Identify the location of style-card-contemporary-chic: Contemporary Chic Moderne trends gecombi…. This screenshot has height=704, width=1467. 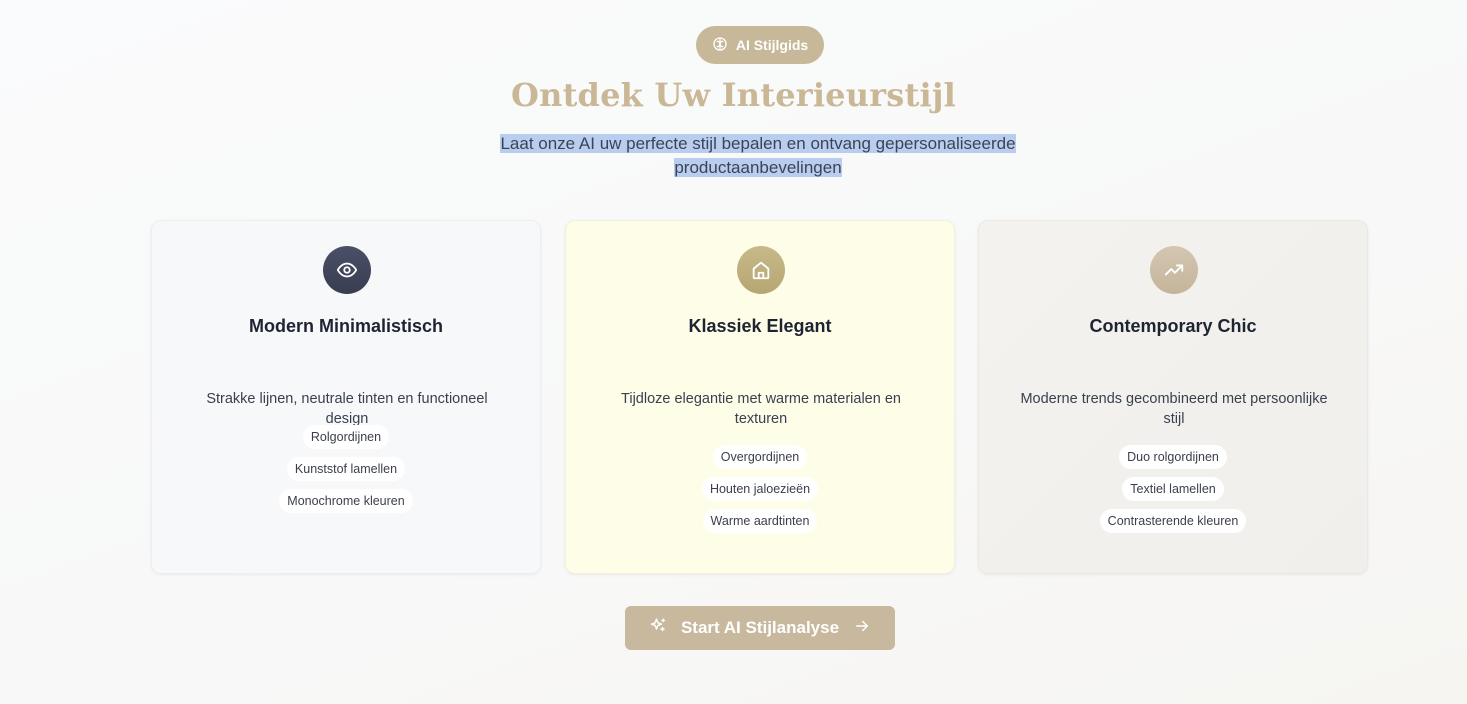
(1173, 397).